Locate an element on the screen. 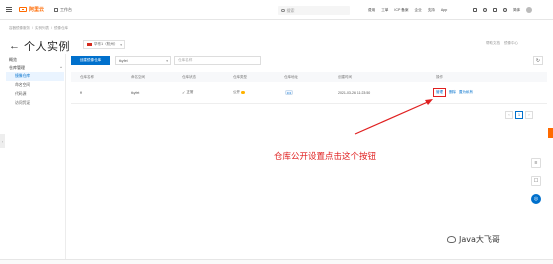  column-header: 命名空间 is located at coordinates (138, 76).